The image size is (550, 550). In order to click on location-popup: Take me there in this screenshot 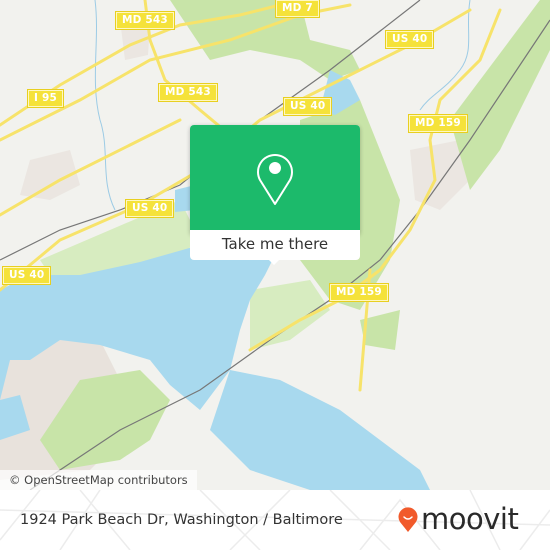, I will do `click(275, 195)`.